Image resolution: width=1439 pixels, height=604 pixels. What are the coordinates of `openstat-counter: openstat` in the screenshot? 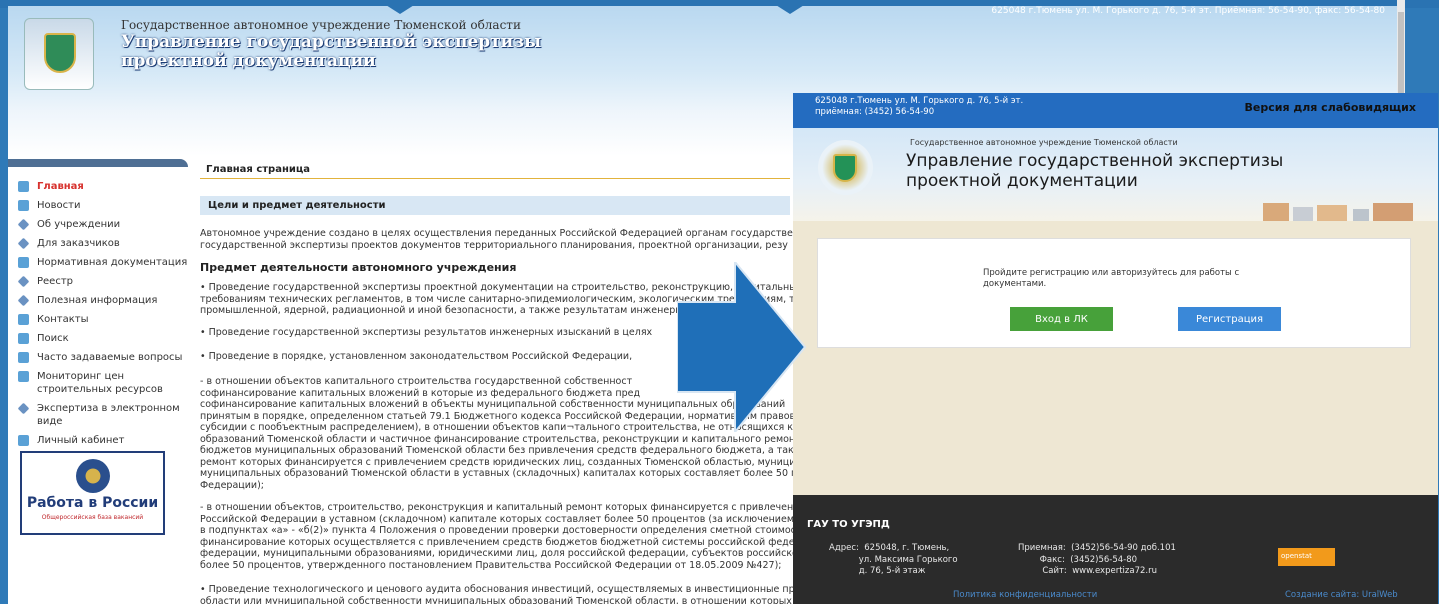 It's located at (1306, 557).